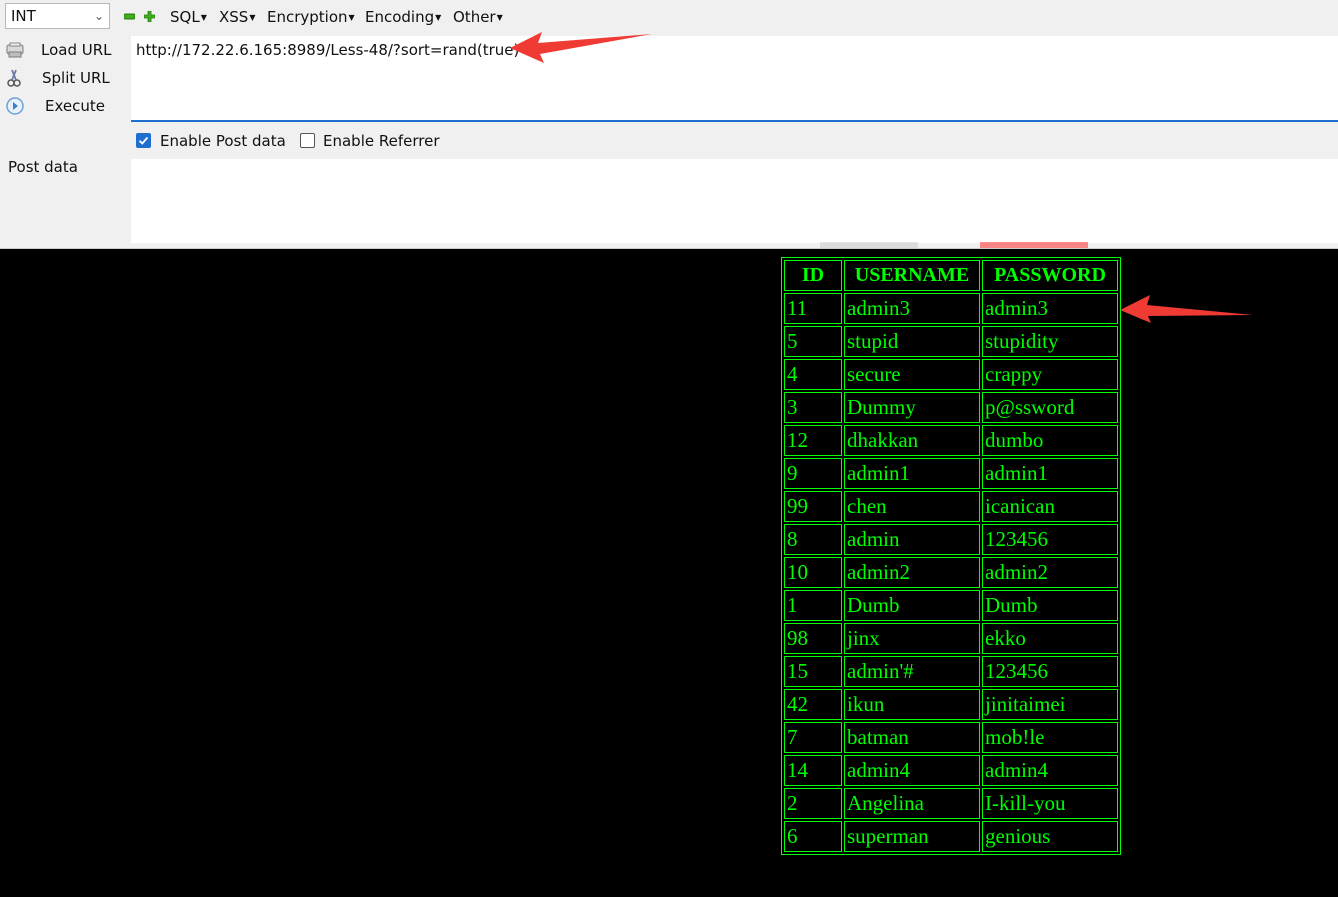 Image resolution: width=1338 pixels, height=897 pixels. Describe the element at coordinates (813, 737) in the screenshot. I see `cell-id: 7` at that location.